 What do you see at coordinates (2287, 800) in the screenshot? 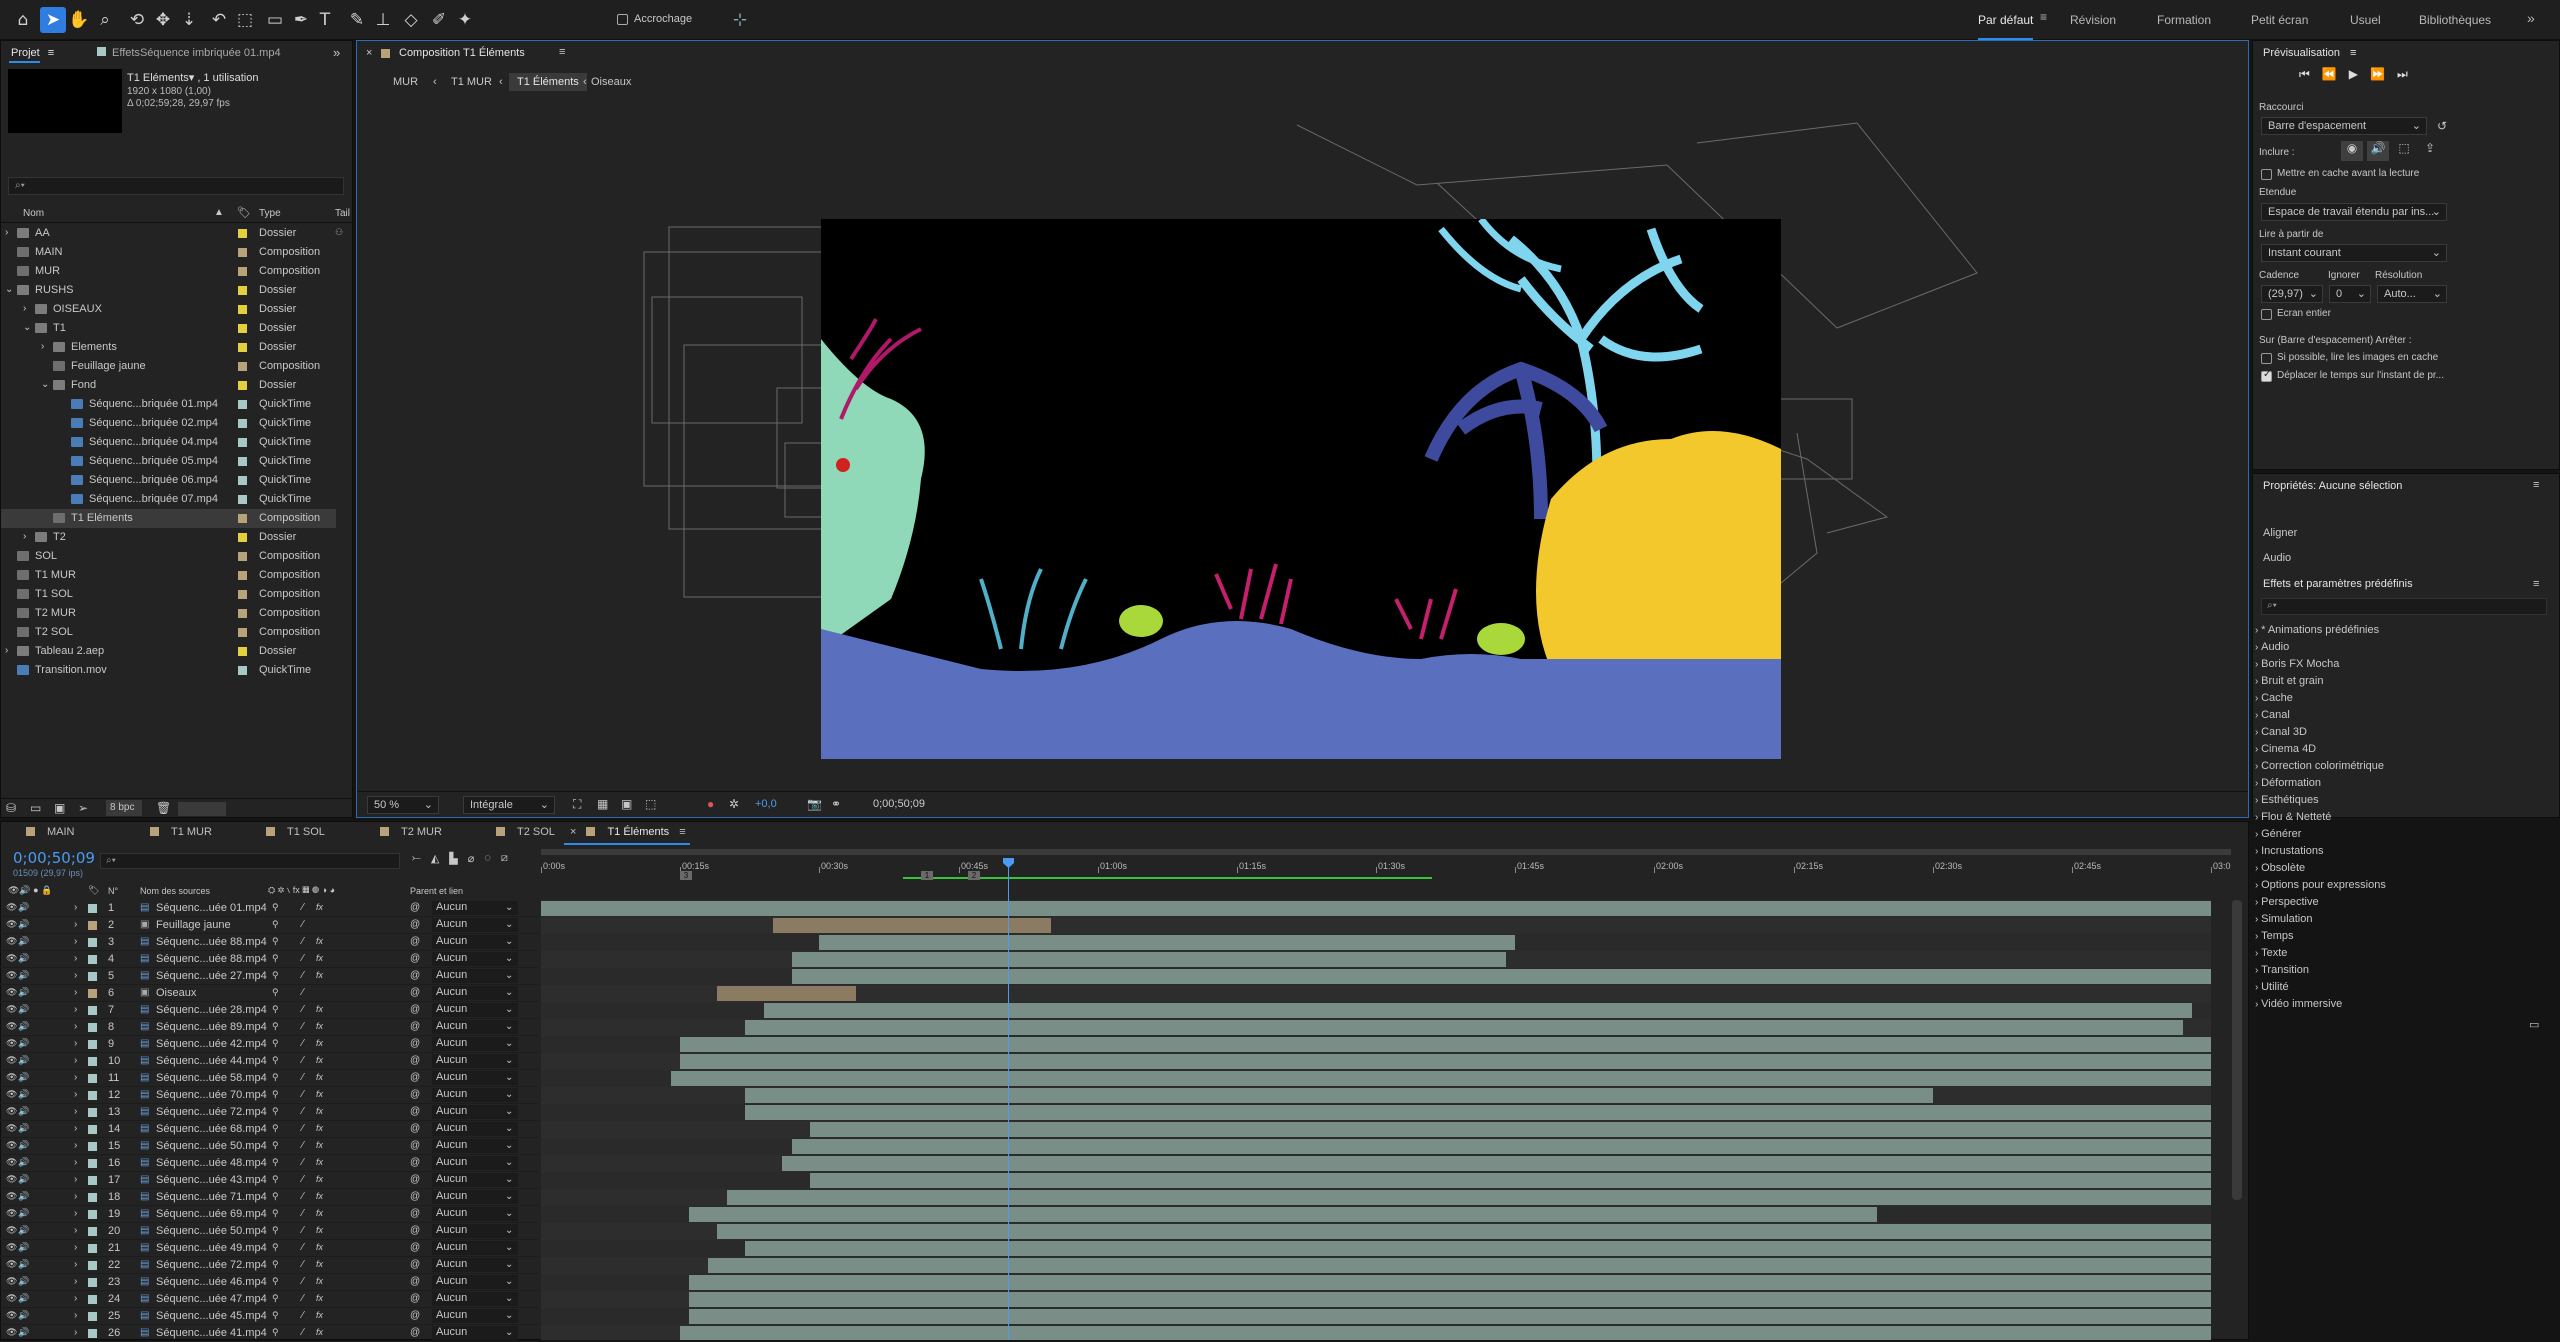
I see `effects-category: › Esthétiques` at bounding box center [2287, 800].